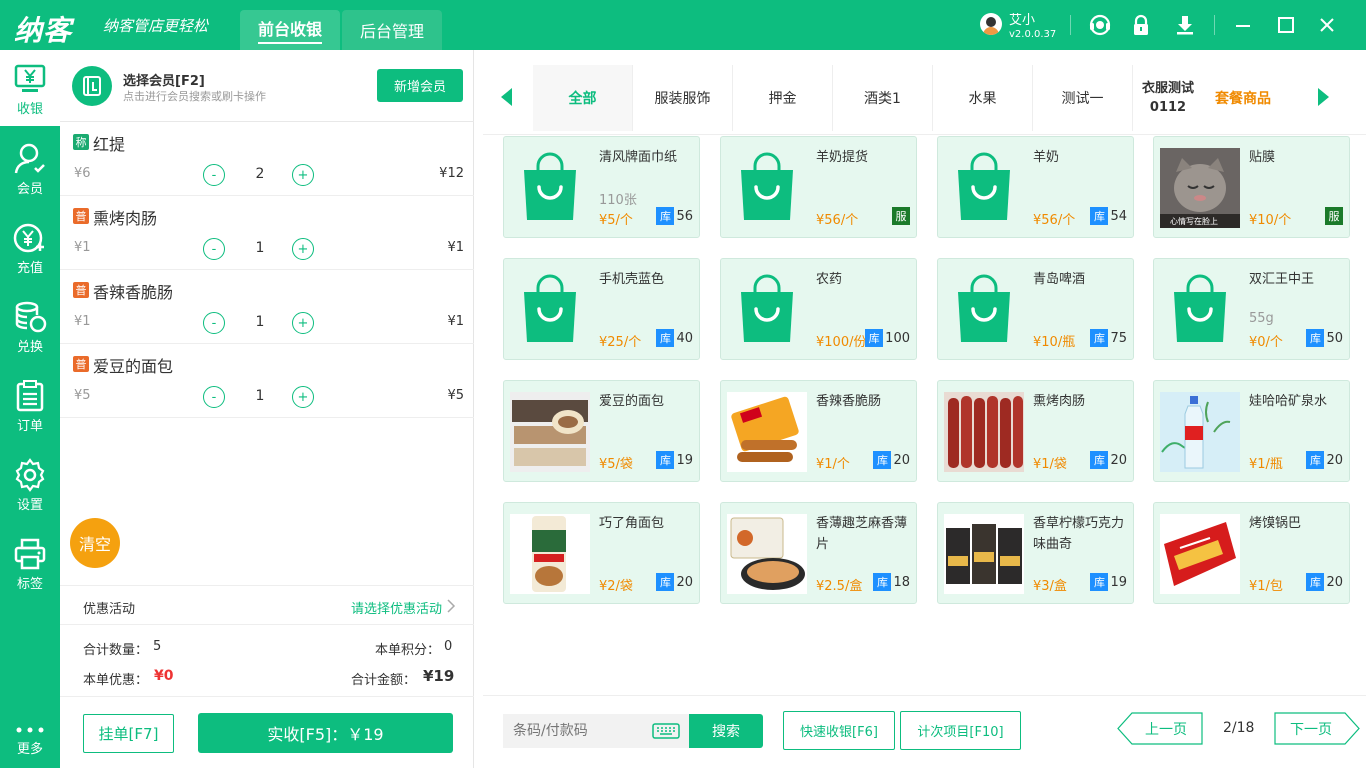  I want to click on product-card: 香薄趣芝麻香薄片 ¥2.5/盒库 18, so click(818, 553).